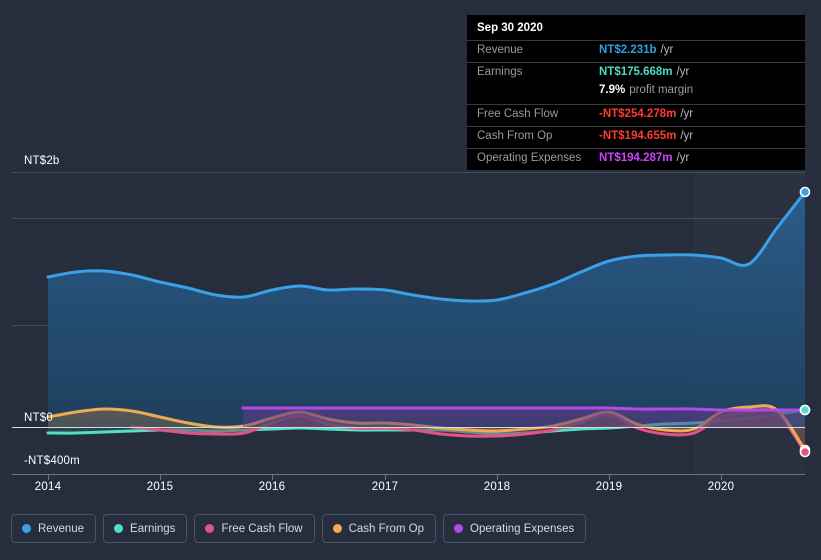 The image size is (821, 560). Describe the element at coordinates (522, 528) in the screenshot. I see `legend-label: Operating Expenses` at that location.